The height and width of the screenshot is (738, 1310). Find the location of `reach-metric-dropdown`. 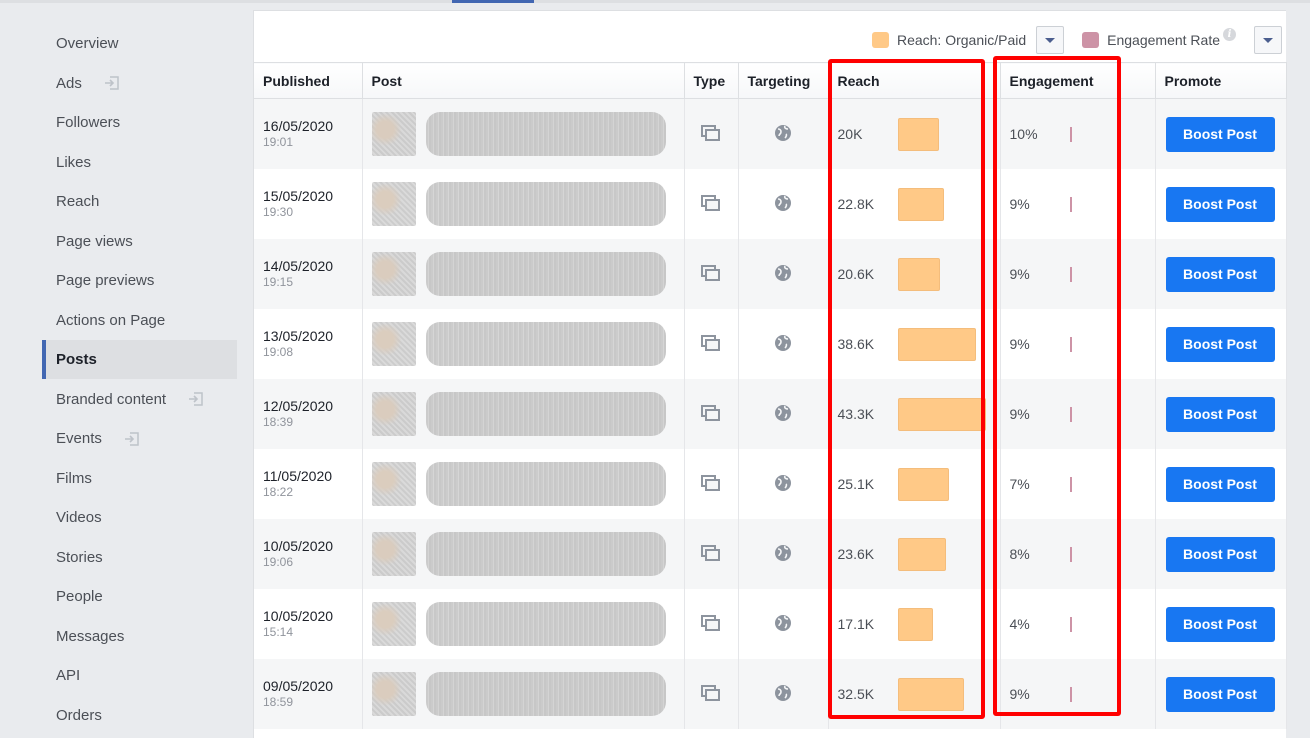

reach-metric-dropdown is located at coordinates (1050, 40).